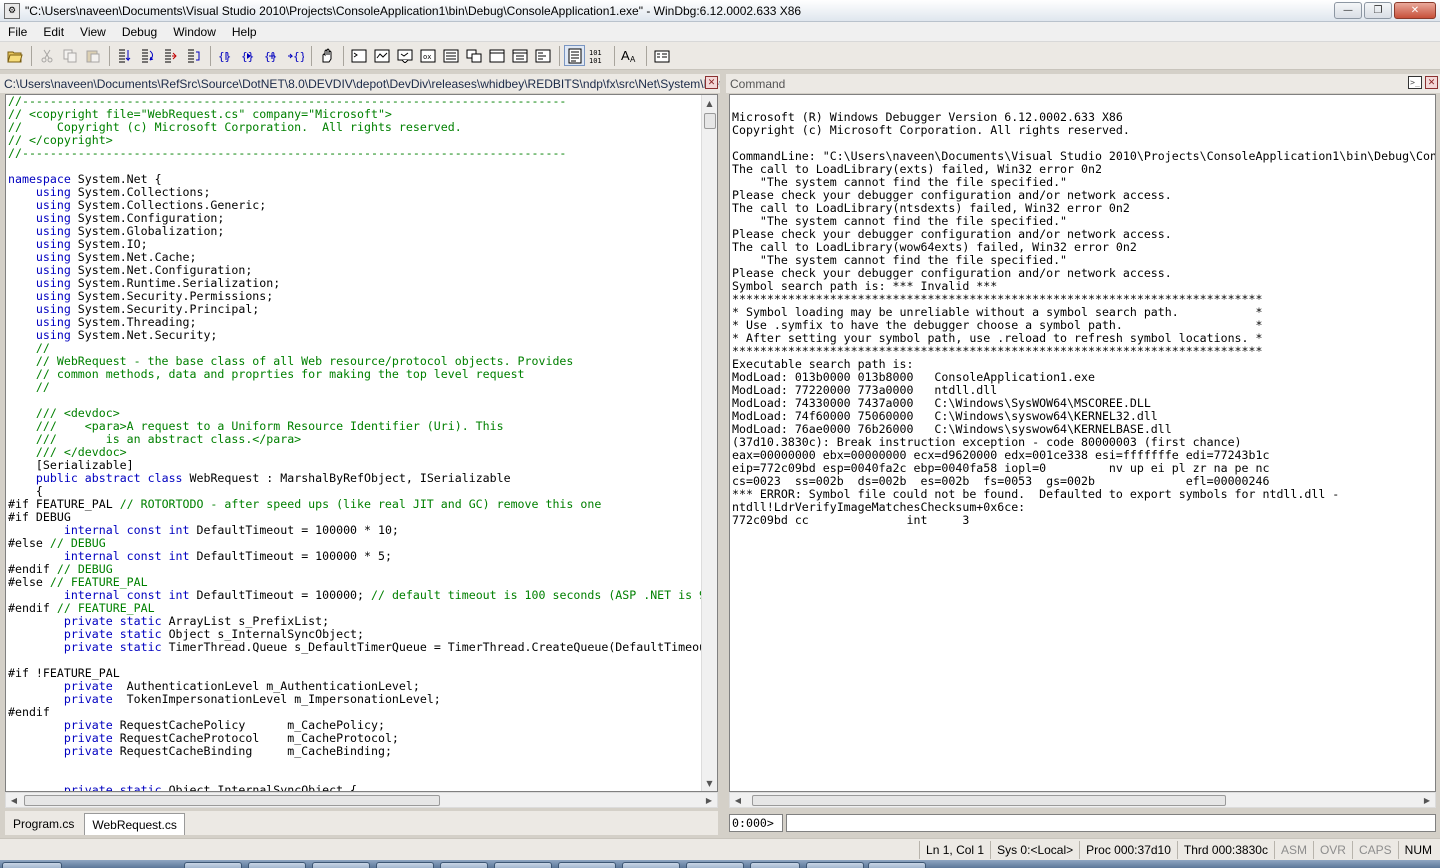 This screenshot has width=1440, height=868. What do you see at coordinates (355, 257) in the screenshot?
I see `source-line: using System.Net.Cache;` at bounding box center [355, 257].